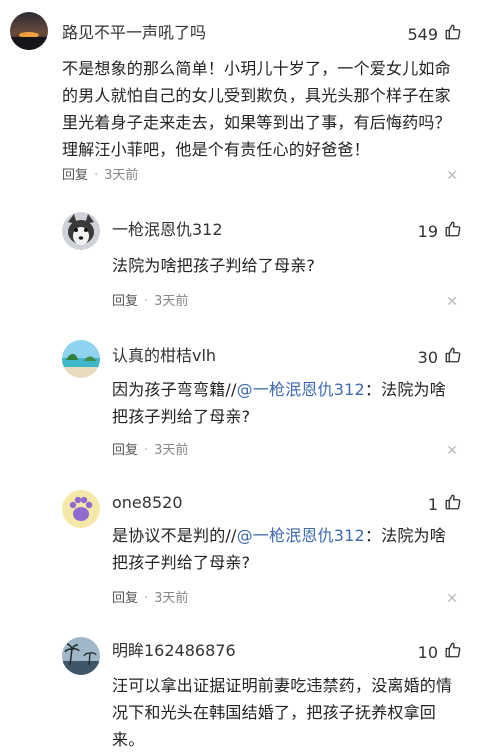 The width and height of the screenshot is (480, 753). Describe the element at coordinates (174, 535) in the screenshot. I see `reply-text: 是协议不是判的//` at that location.